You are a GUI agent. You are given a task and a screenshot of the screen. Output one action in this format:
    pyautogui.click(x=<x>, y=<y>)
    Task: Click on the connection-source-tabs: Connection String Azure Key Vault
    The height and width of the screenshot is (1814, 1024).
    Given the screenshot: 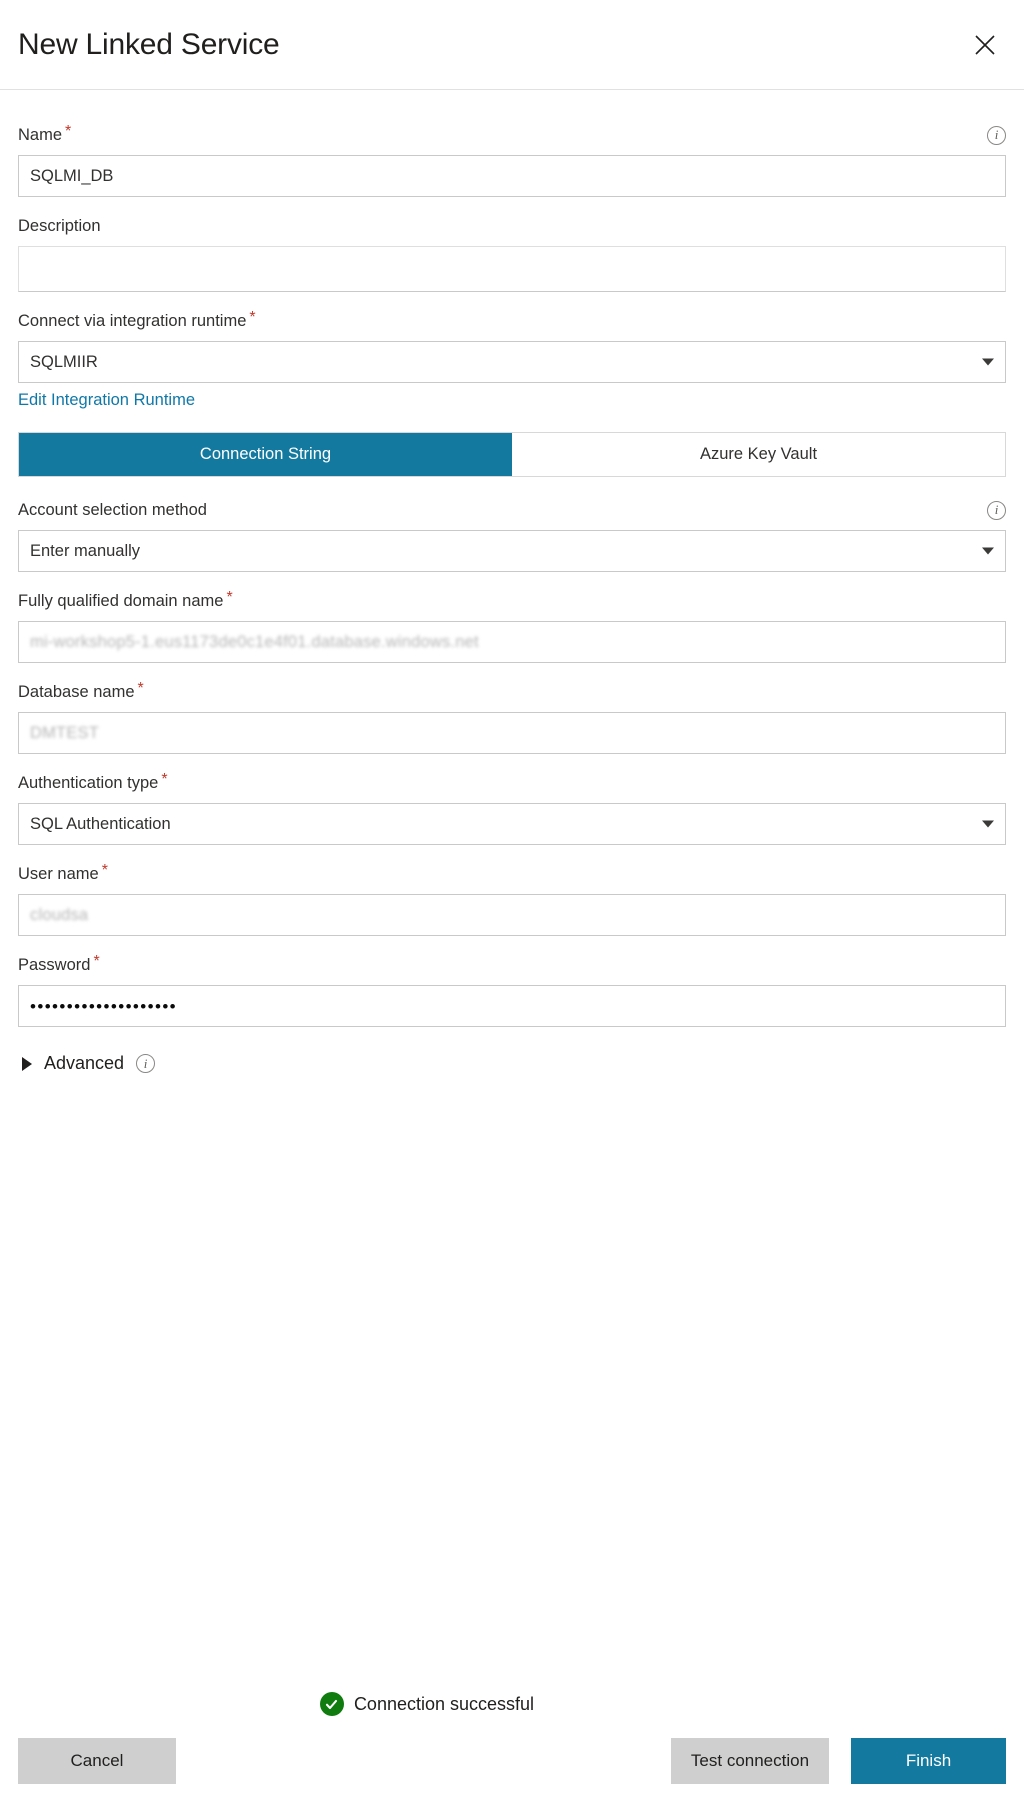 What is the action you would take?
    pyautogui.click(x=512, y=454)
    